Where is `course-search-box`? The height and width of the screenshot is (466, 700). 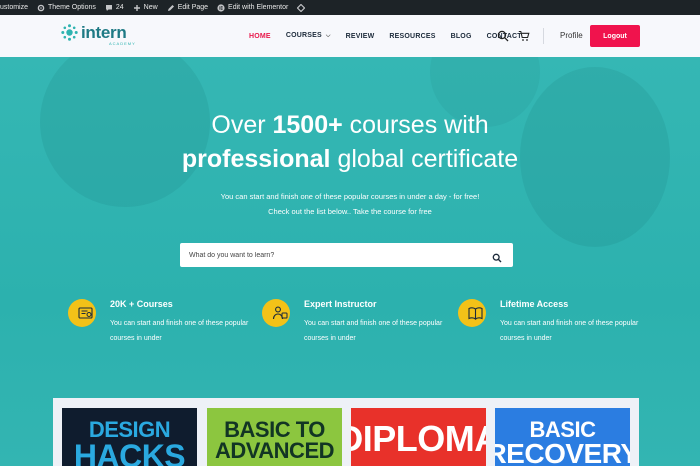 course-search-box is located at coordinates (346, 255).